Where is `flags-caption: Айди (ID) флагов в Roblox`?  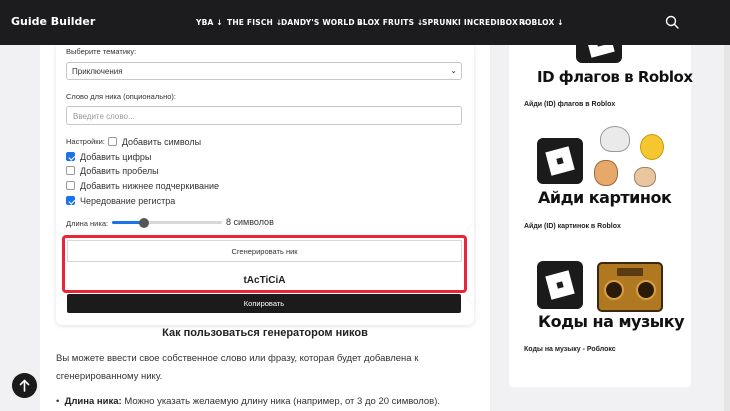
flags-caption: Айди (ID) флагов в Roblox is located at coordinates (569, 104).